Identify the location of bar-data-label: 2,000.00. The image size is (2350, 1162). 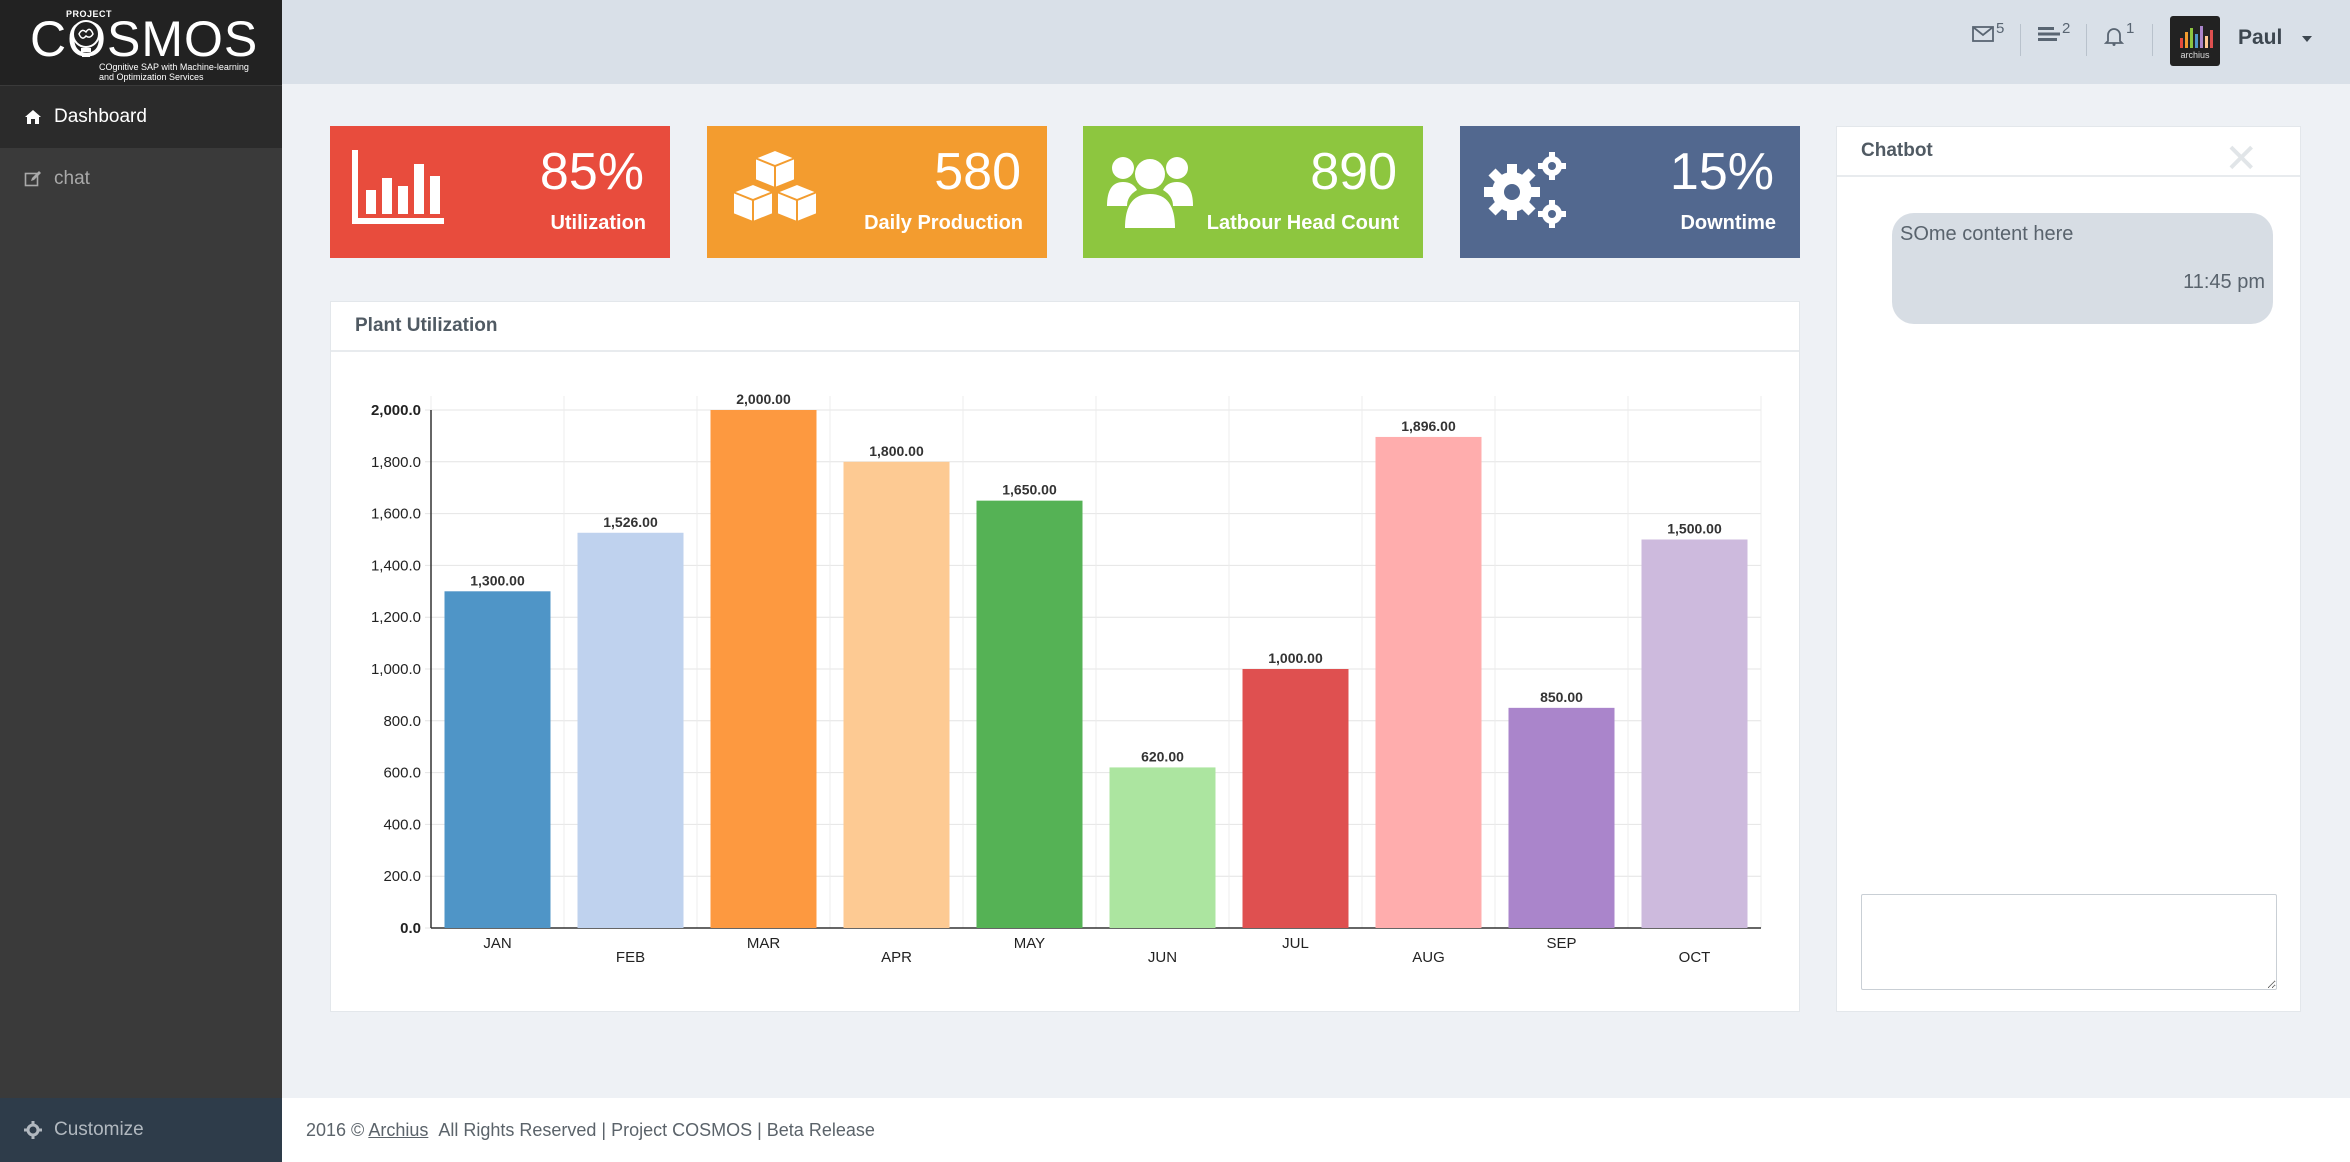
(763, 399).